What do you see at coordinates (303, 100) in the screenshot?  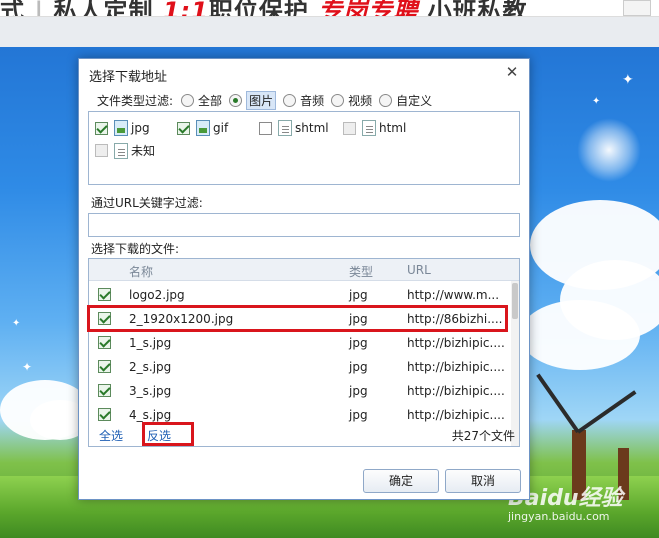 I see `radio-audio: 音频` at bounding box center [303, 100].